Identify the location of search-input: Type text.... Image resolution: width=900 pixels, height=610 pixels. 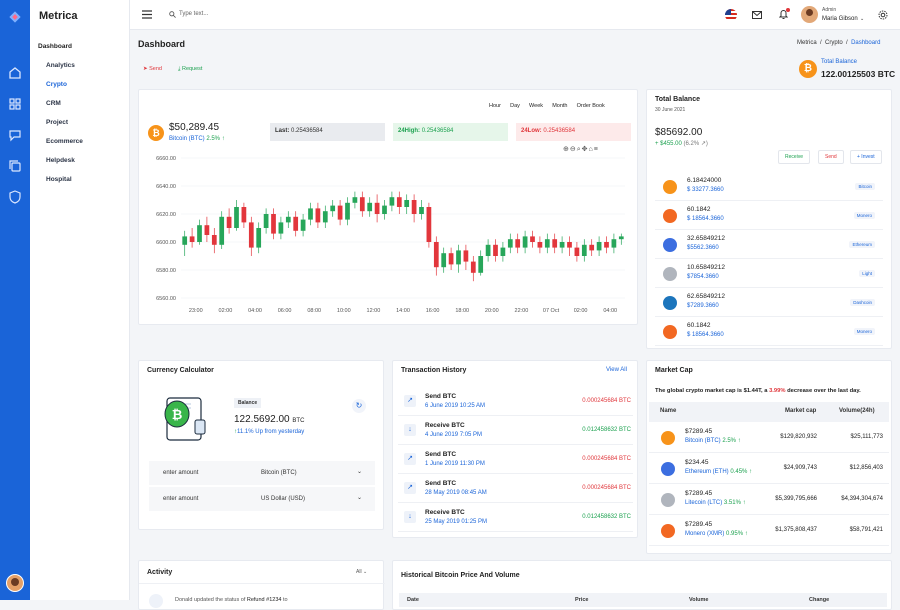
(193, 14).